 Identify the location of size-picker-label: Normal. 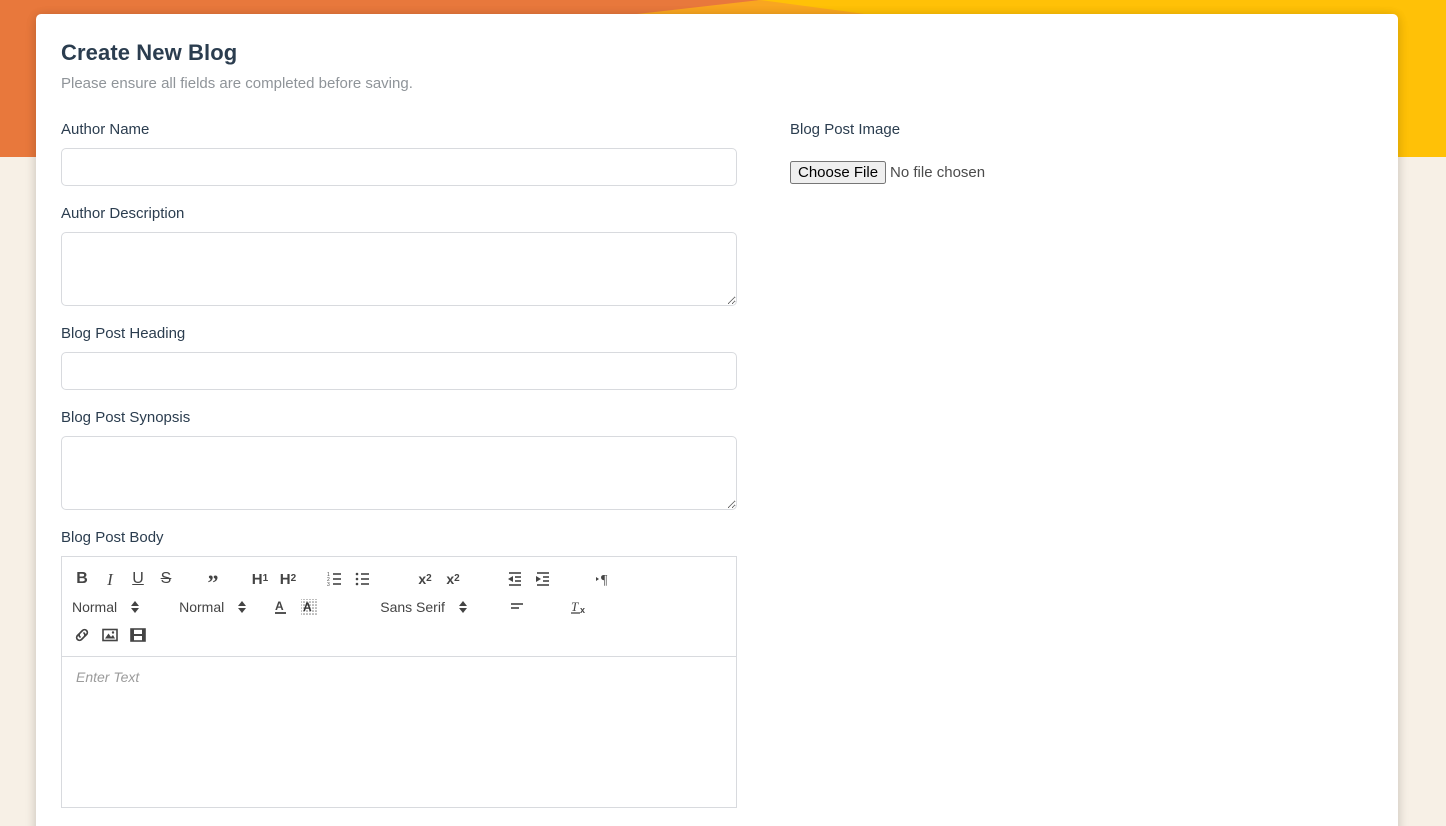
(202, 607).